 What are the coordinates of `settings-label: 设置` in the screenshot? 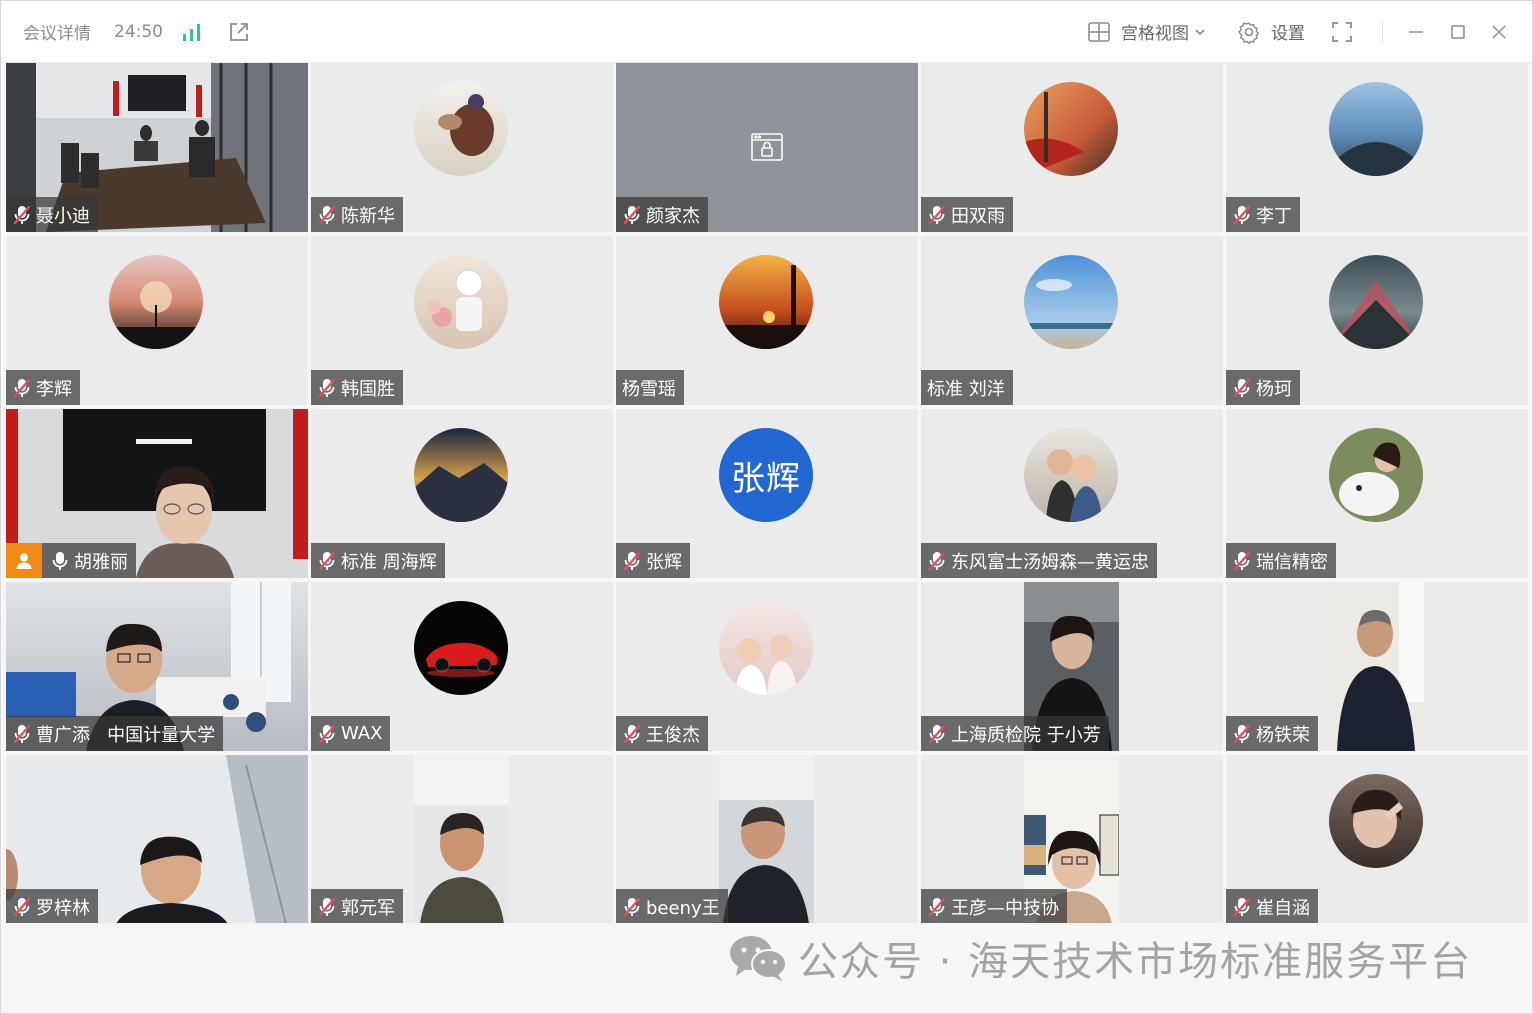 It's located at (1288, 34).